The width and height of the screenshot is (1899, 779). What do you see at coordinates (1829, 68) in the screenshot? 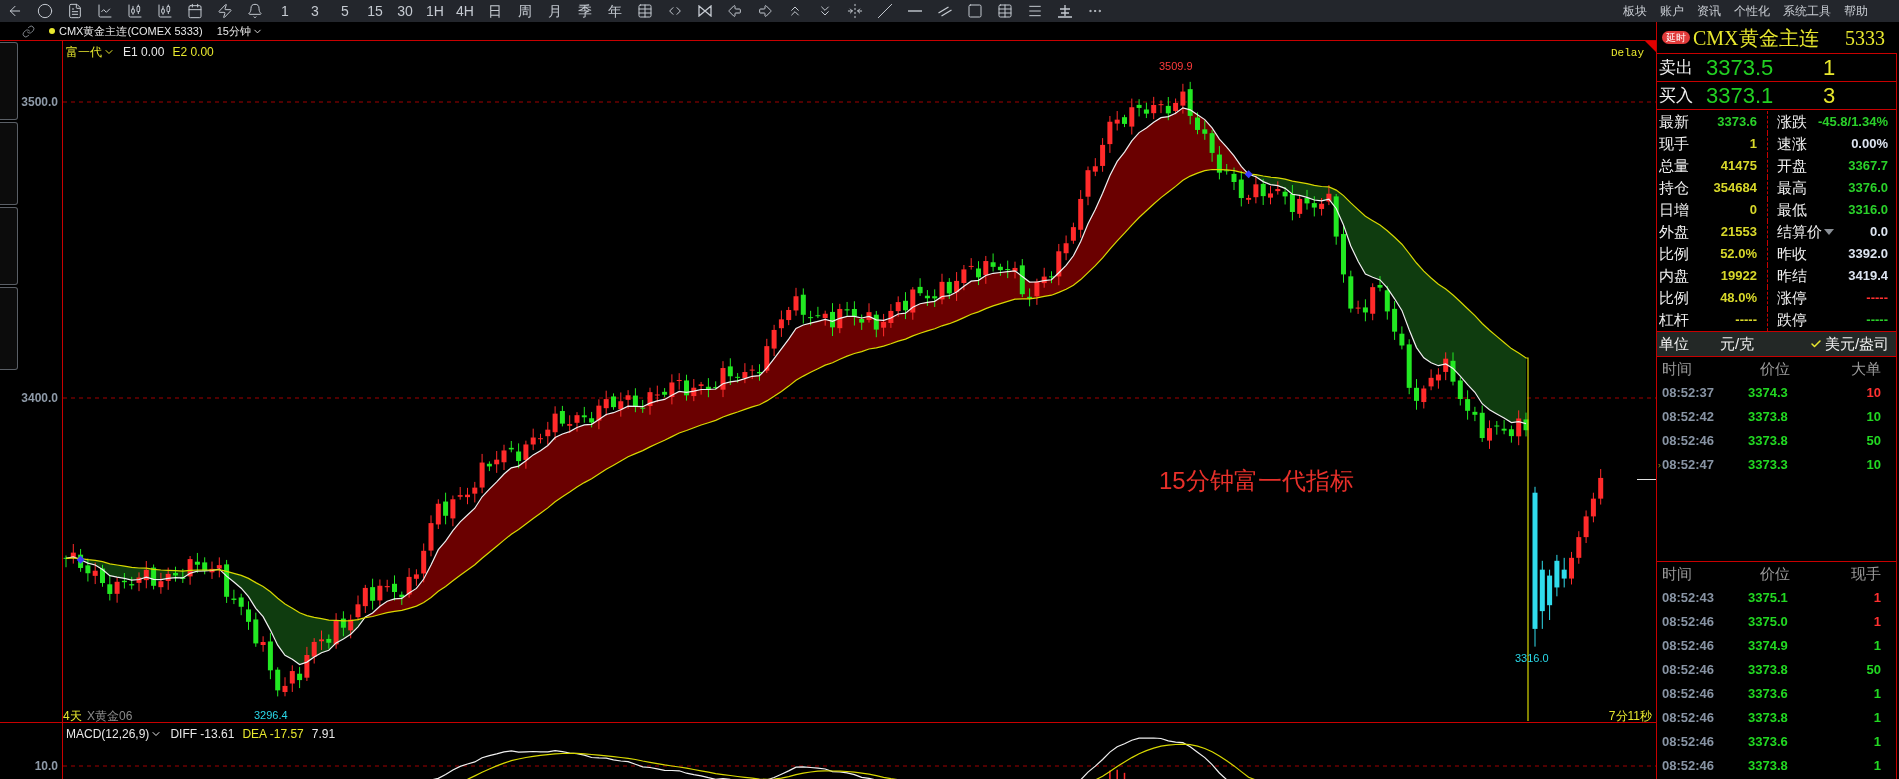
I see `order-size: 1` at bounding box center [1829, 68].